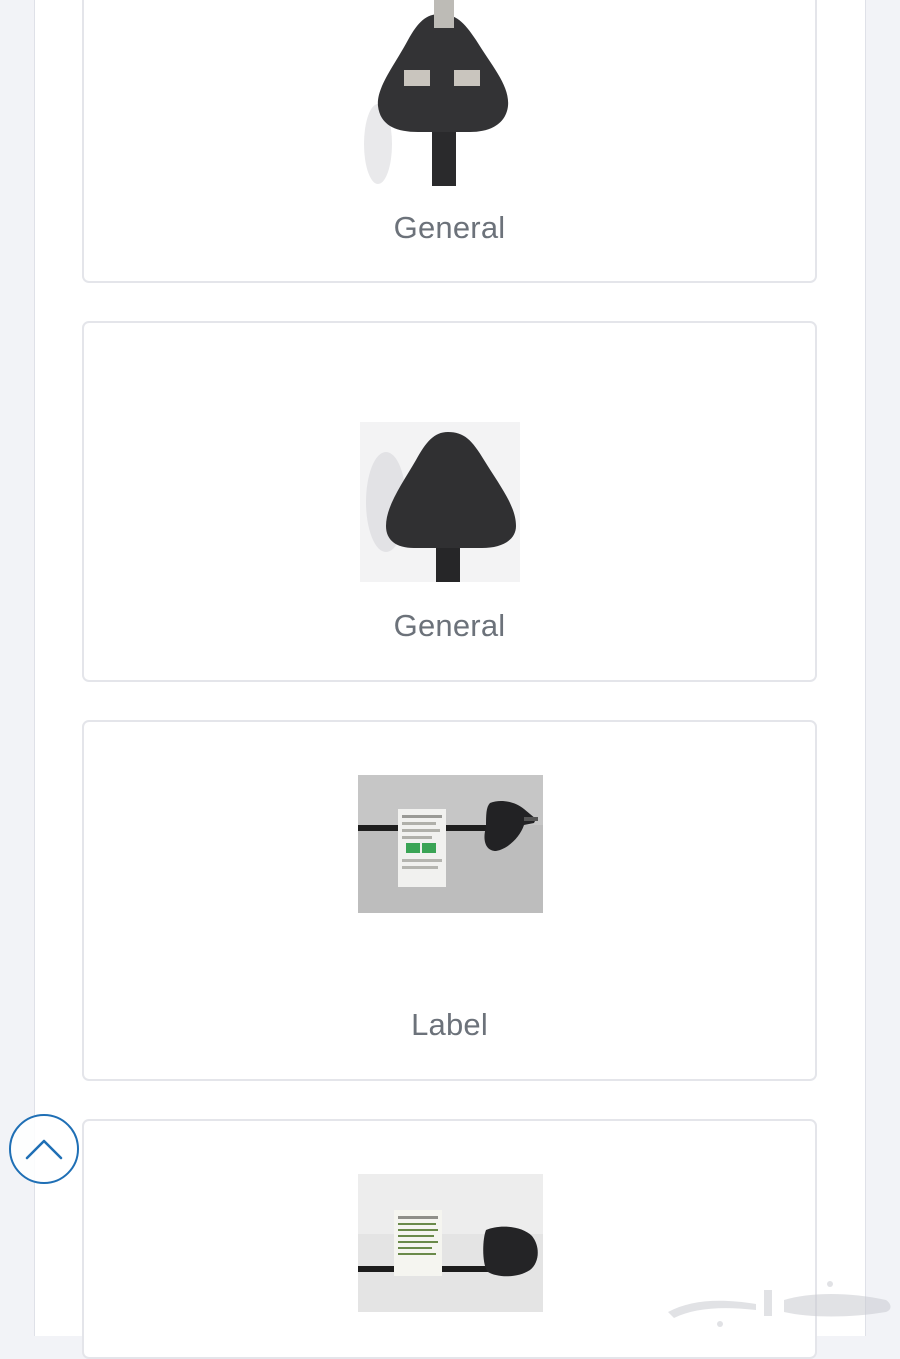 The width and height of the screenshot is (900, 1359). What do you see at coordinates (450, 1243) in the screenshot?
I see `plug-cable-label-closeup-image` at bounding box center [450, 1243].